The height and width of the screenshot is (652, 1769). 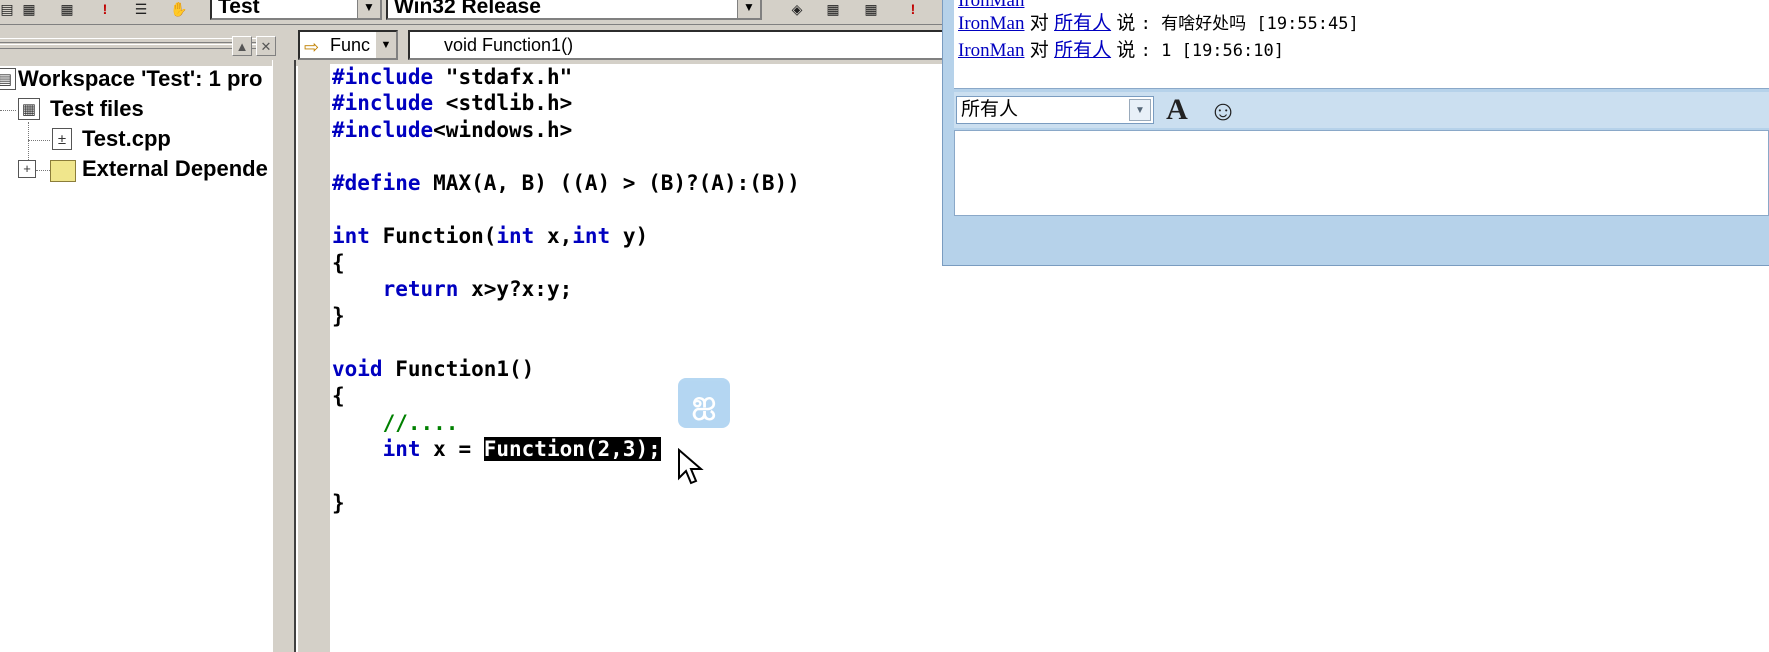 I want to click on chat-message-input, so click(x=1361, y=173).